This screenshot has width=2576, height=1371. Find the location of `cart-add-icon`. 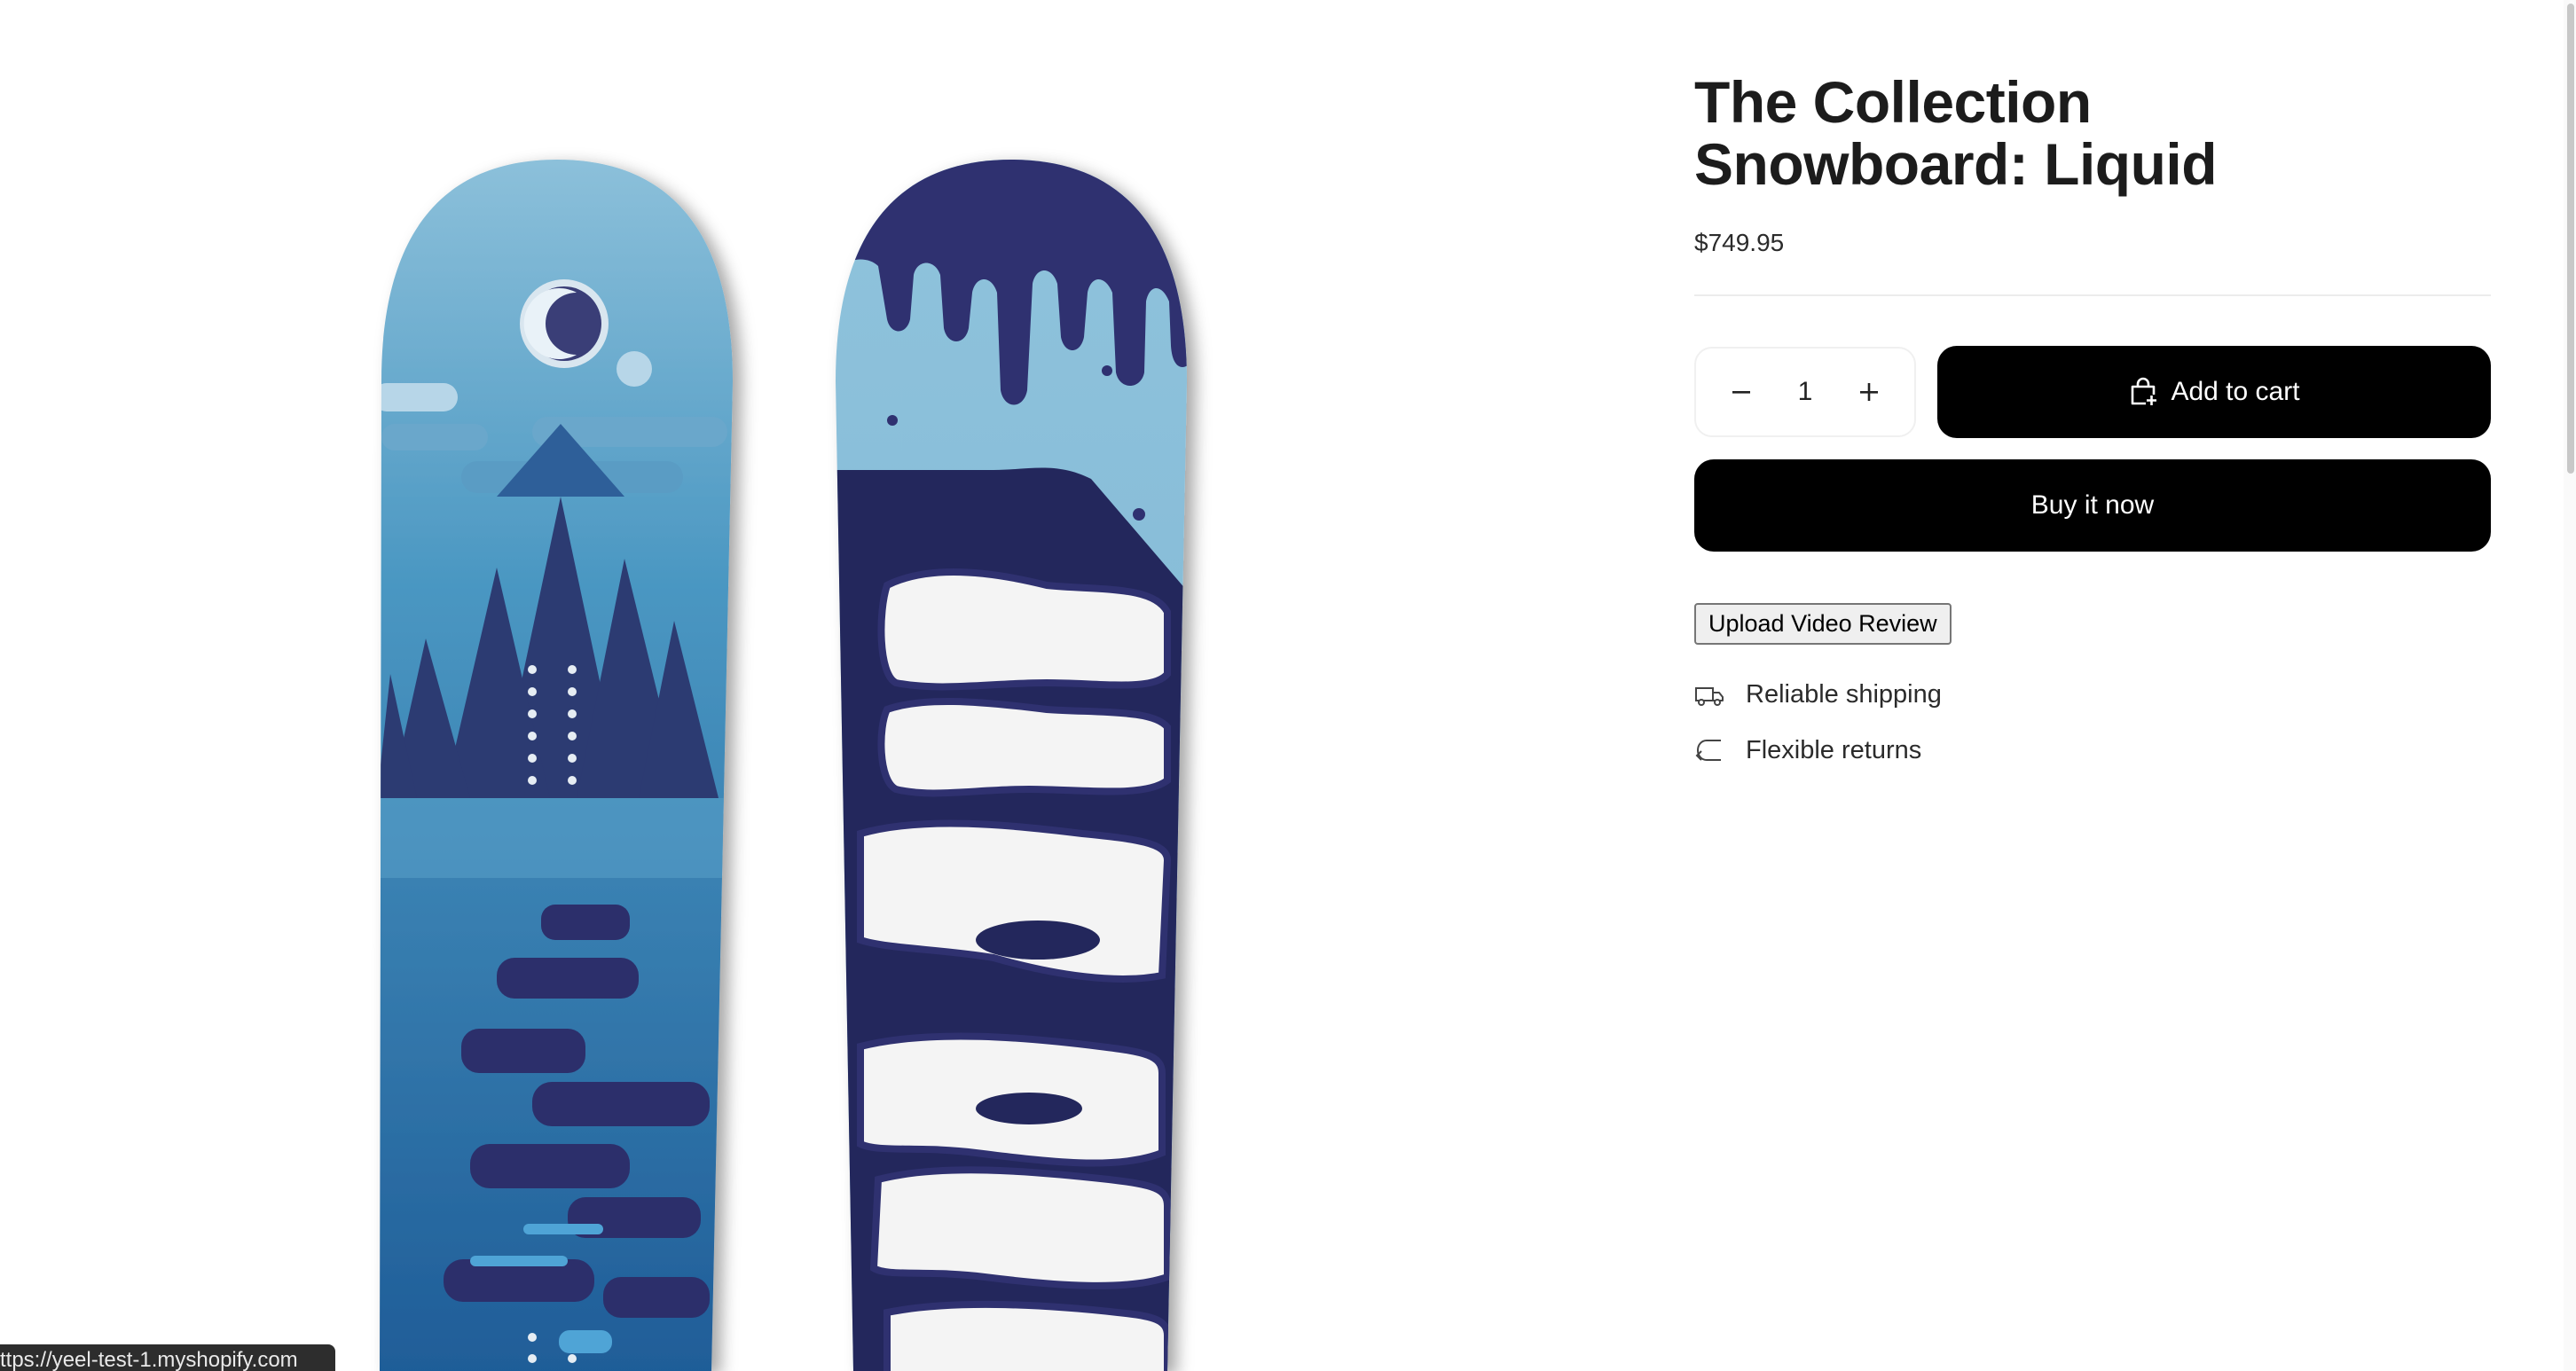

cart-add-icon is located at coordinates (2145, 391).